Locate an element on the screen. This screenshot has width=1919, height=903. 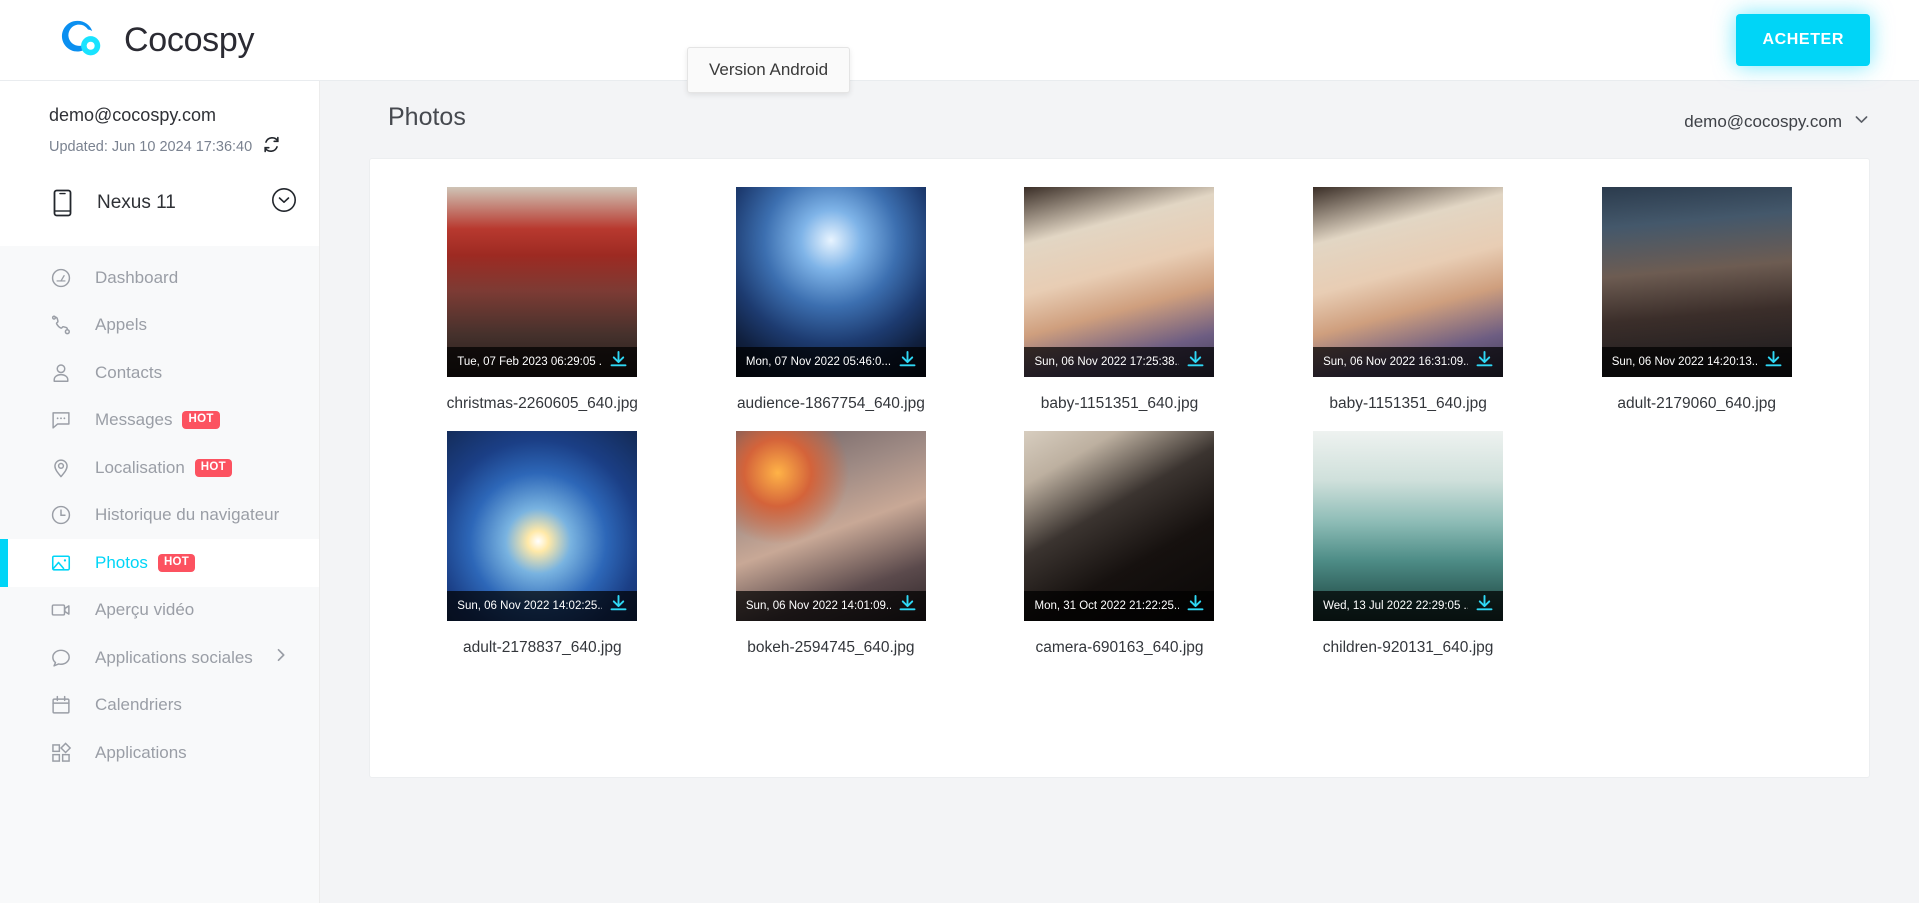
photo-filename: bokeh-2594745_640.jpg is located at coordinates (831, 647).